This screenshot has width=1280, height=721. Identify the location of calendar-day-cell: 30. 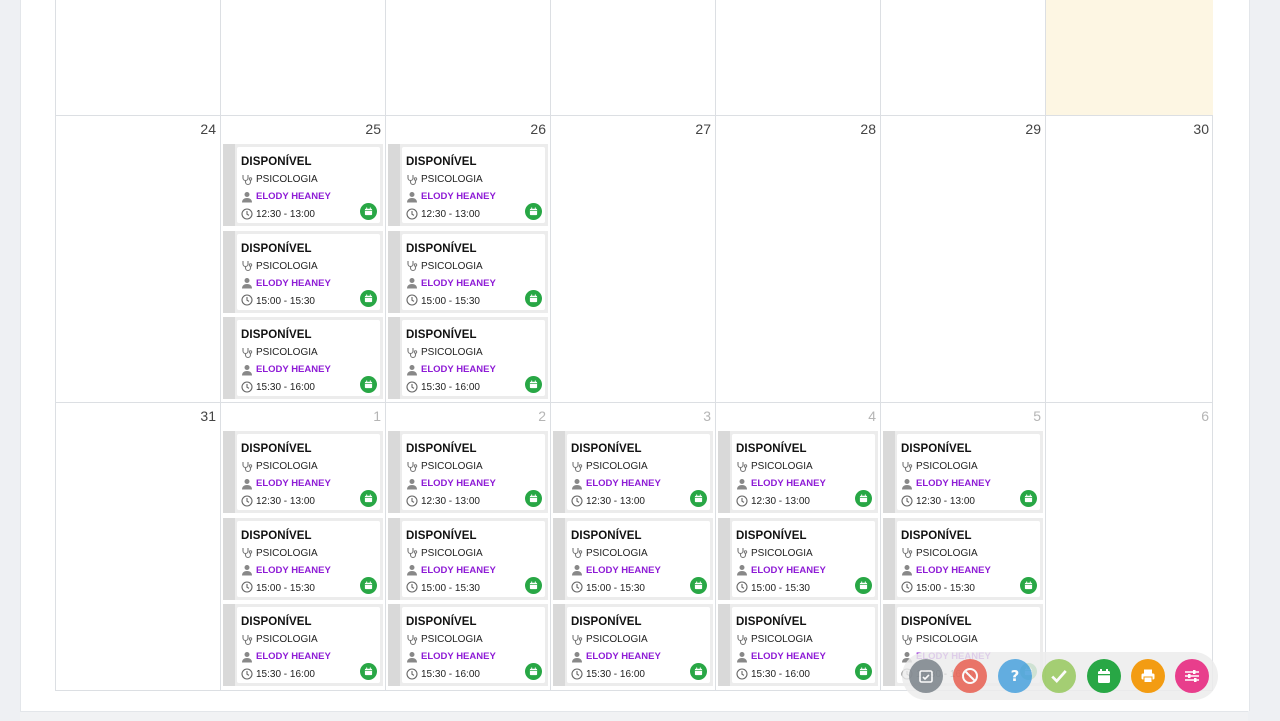
(1129, 259).